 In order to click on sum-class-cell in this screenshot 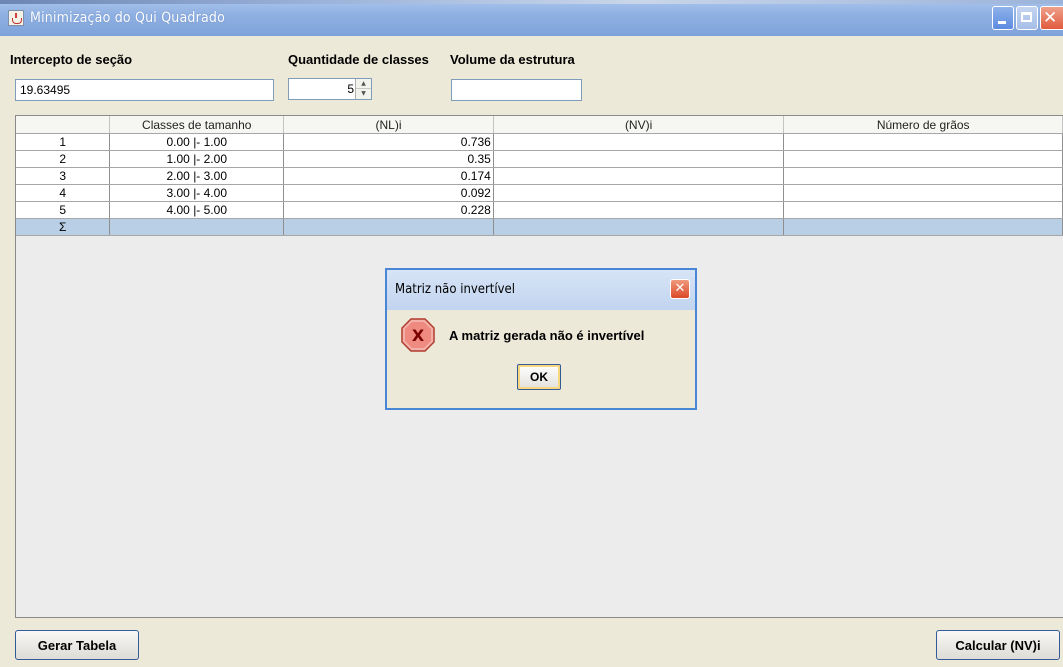, I will do `click(197, 227)`.